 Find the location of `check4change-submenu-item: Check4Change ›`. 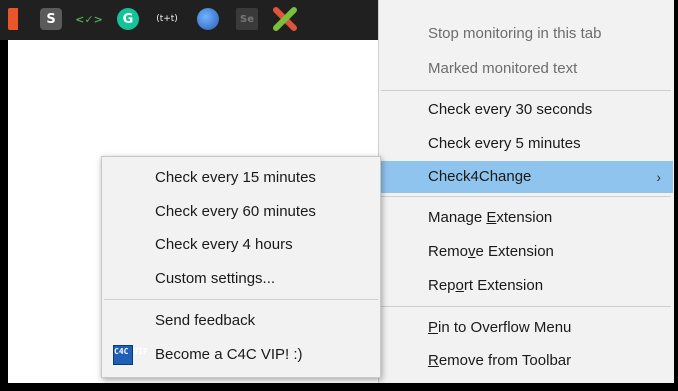

check4change-submenu-item: Check4Change › is located at coordinates (526, 177).